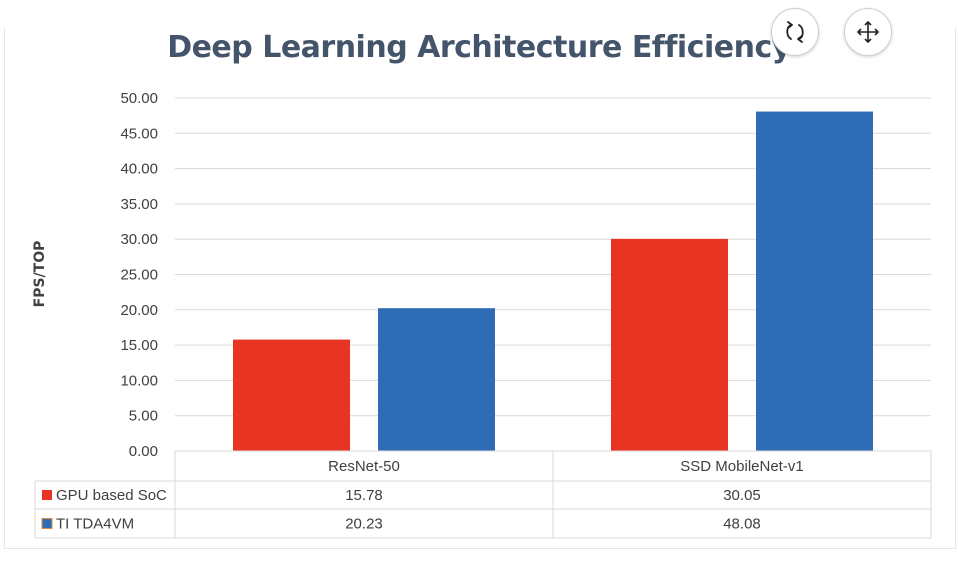 Image resolution: width=958 pixels, height=562 pixels. Describe the element at coordinates (111, 495) in the screenshot. I see `legend-series-name: GPU based SoC` at that location.